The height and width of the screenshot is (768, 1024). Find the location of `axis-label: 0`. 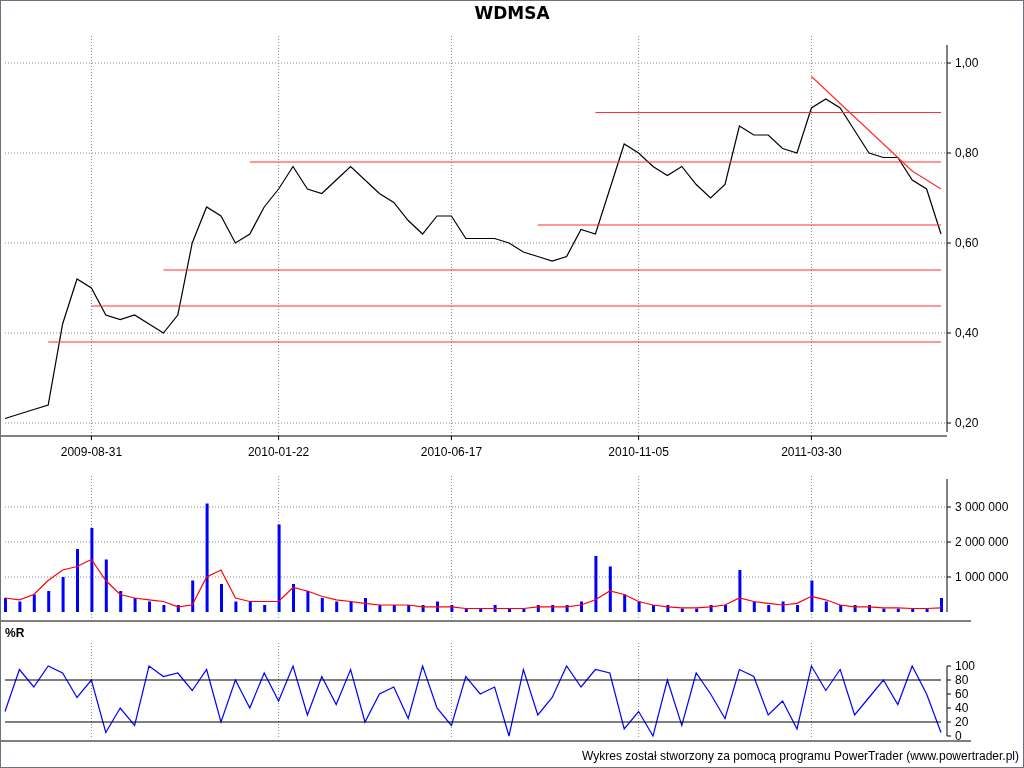

axis-label: 0 is located at coordinates (958, 736).